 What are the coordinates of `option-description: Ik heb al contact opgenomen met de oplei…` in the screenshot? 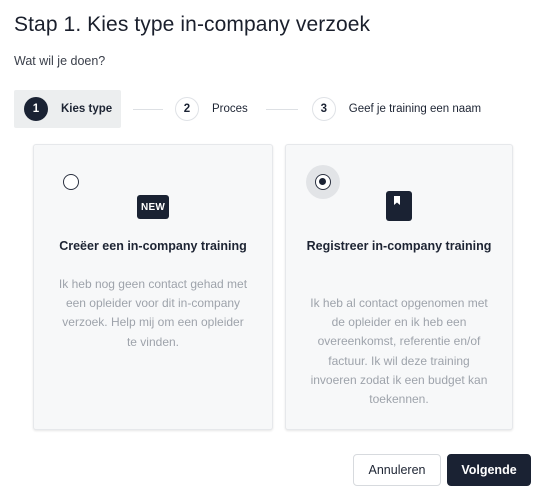 It's located at (399, 351).